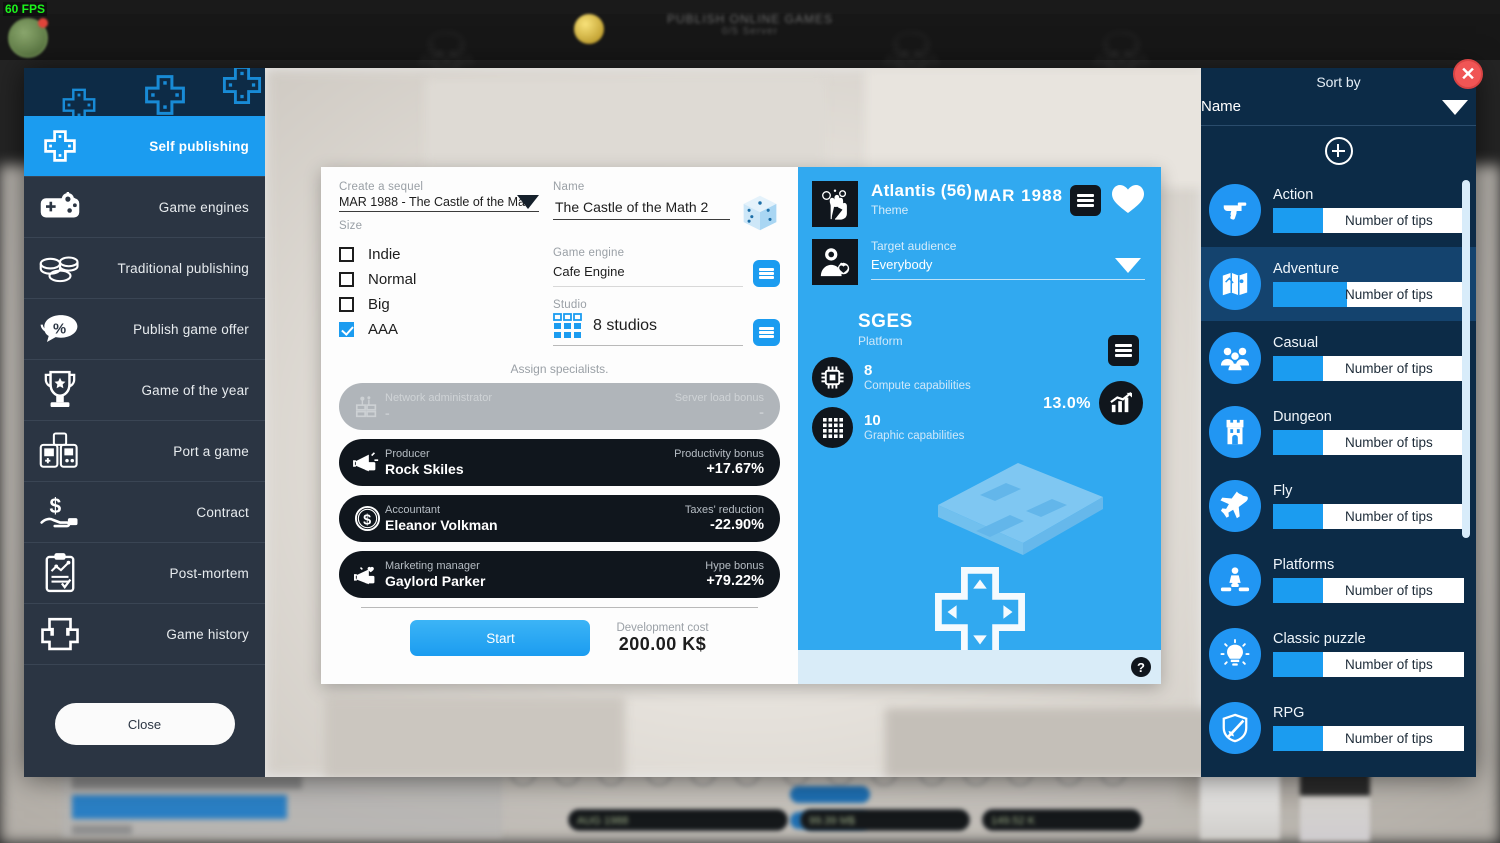 Image resolution: width=1500 pixels, height=843 pixels. Describe the element at coordinates (1008, 268) in the screenshot. I see `audience-select: Everybody` at that location.